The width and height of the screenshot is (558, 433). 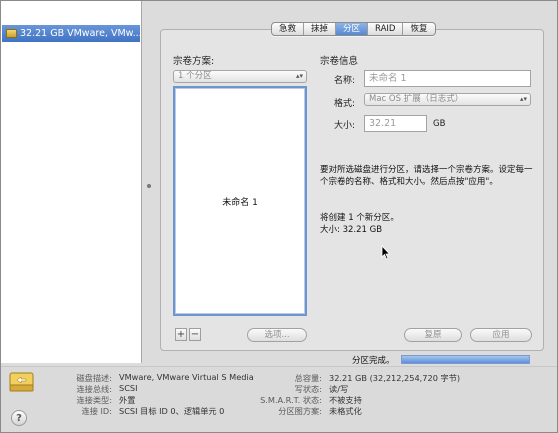 I want to click on partition-name-label: 未命名 1, so click(x=240, y=202).